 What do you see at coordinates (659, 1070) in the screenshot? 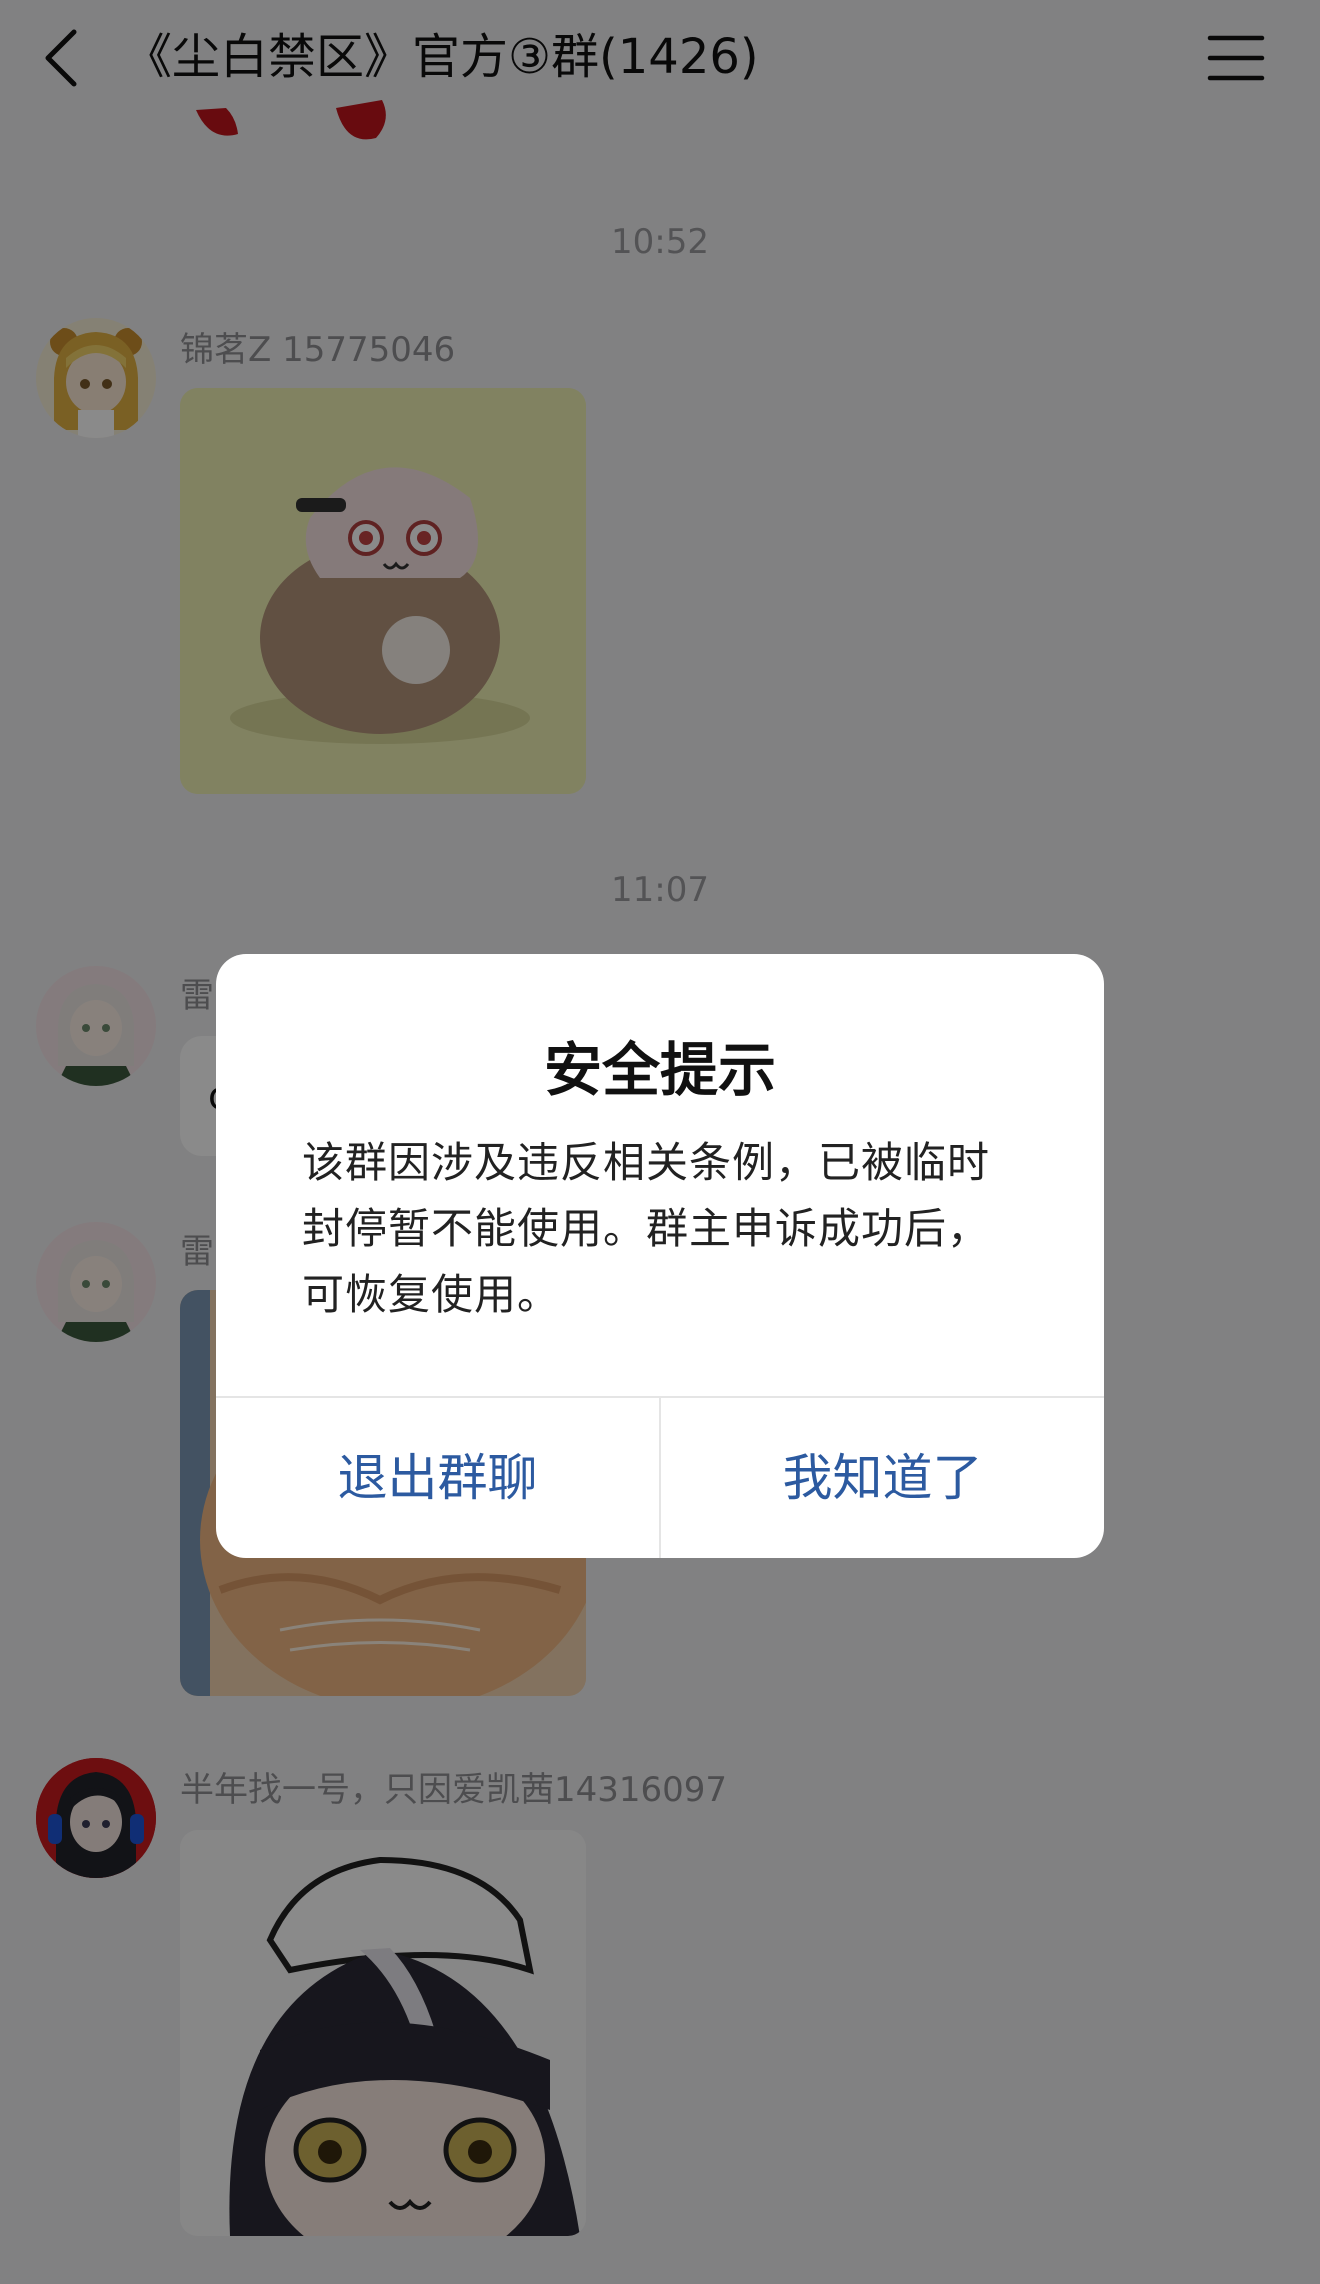
I see `dialog-title: 安全提示` at bounding box center [659, 1070].